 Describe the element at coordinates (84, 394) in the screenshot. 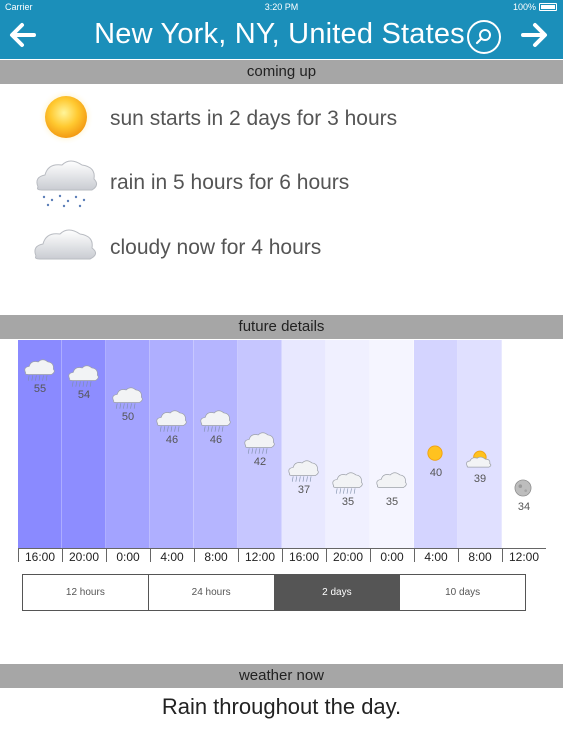

I see `temperature-label: 54` at that location.